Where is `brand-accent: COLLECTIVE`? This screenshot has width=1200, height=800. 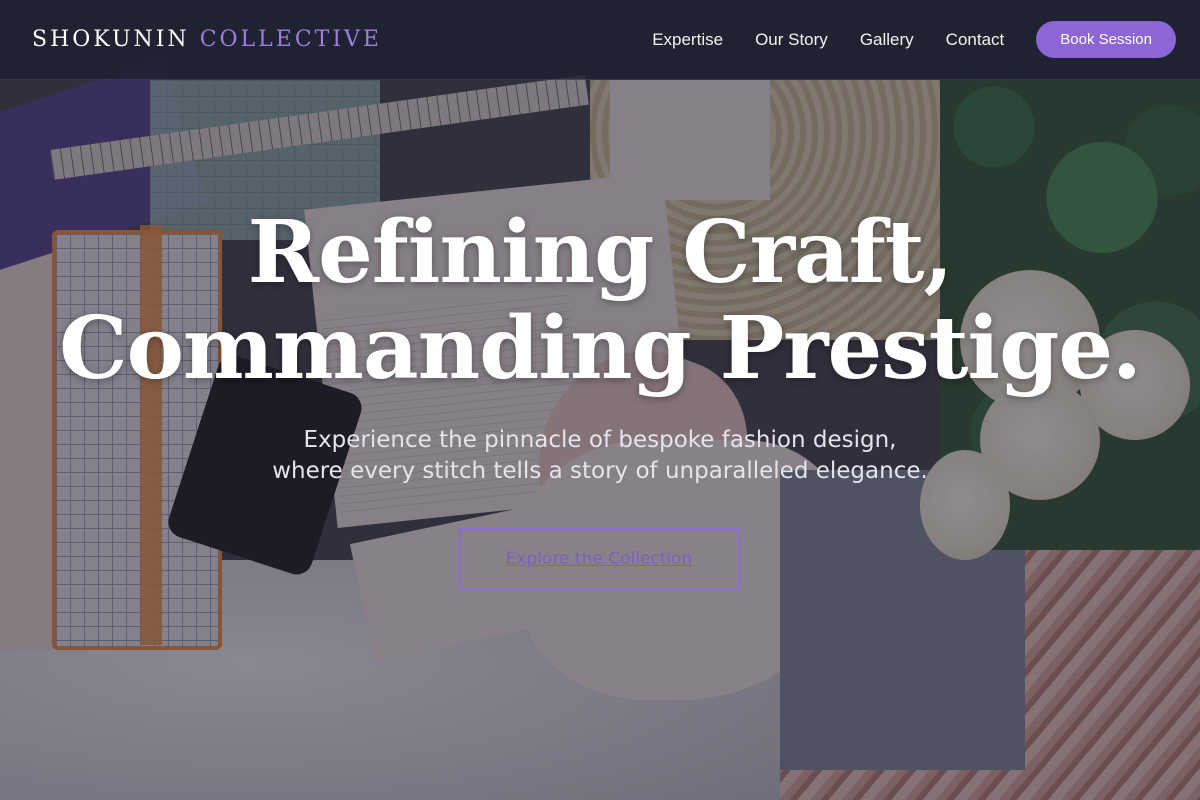
brand-accent: COLLECTIVE is located at coordinates (290, 39).